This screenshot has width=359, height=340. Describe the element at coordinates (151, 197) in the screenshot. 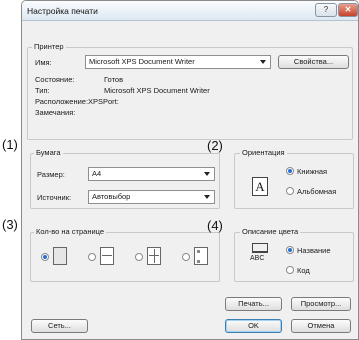

I see `paper-source-select: Автовыбор` at that location.